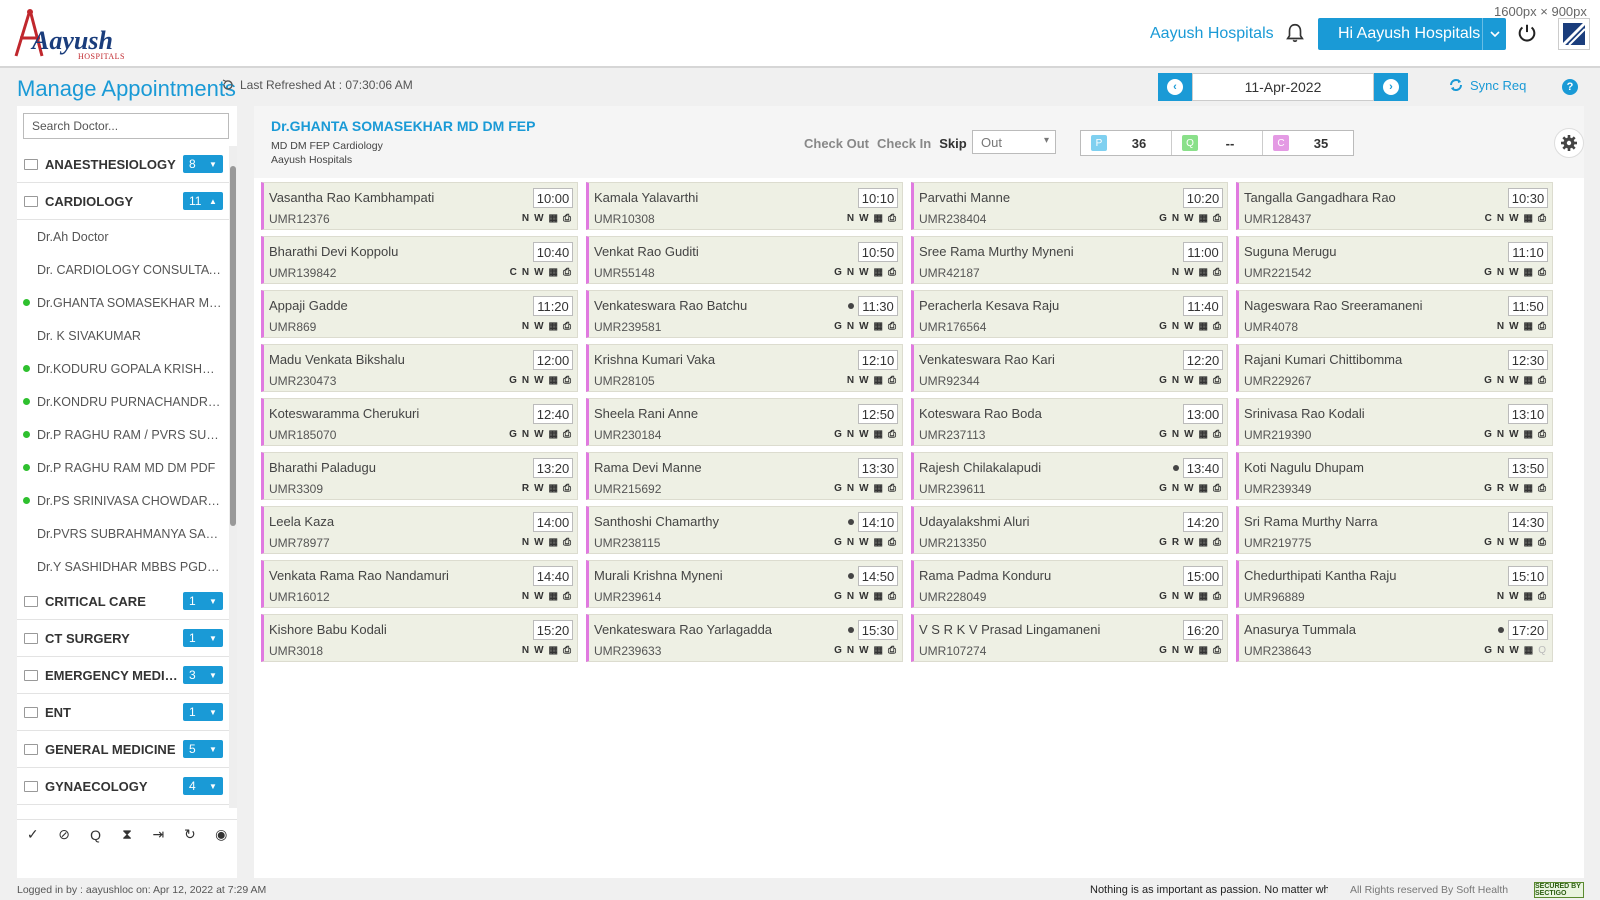 This screenshot has height=900, width=1600. Describe the element at coordinates (646, 413) in the screenshot. I see `patient-name: Sheela Rani Anne` at that location.